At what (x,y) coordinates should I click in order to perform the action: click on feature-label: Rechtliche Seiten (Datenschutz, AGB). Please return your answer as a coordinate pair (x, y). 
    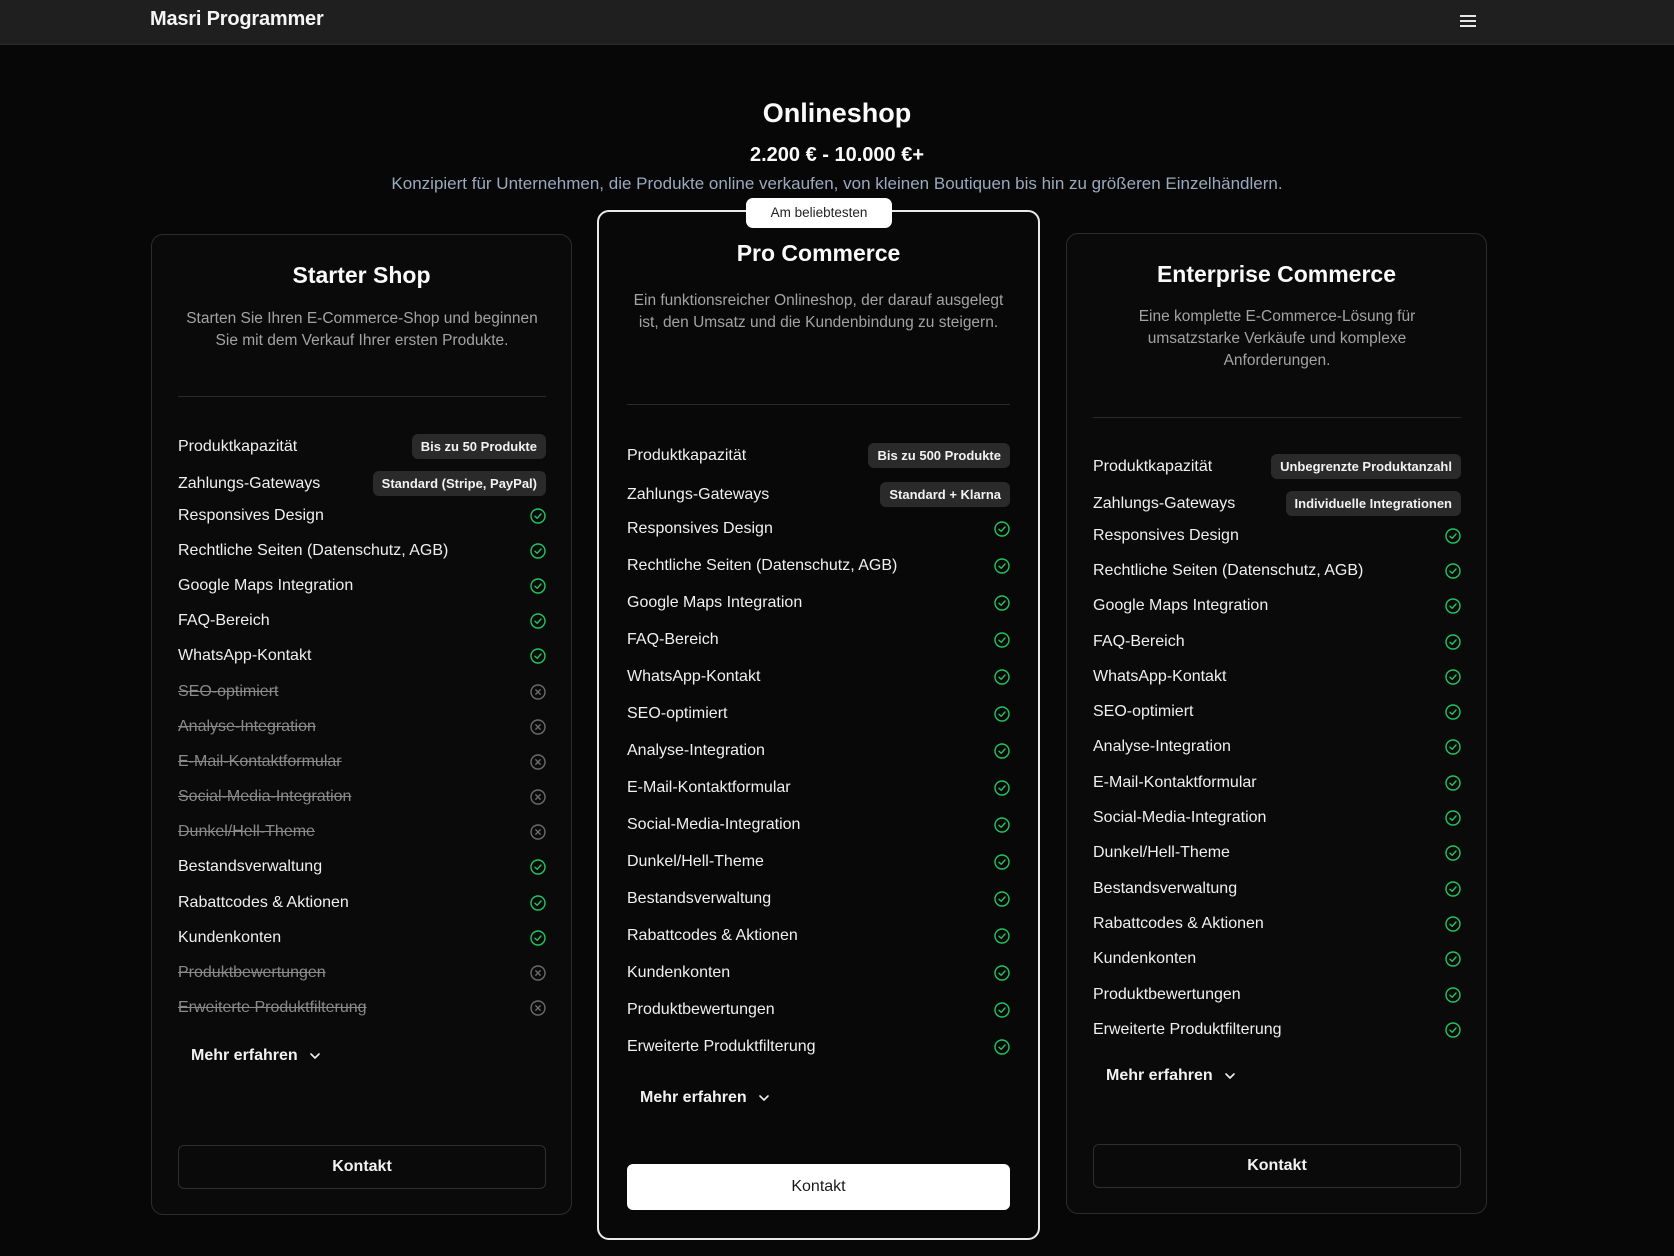
    Looking at the image, I should click on (762, 565).